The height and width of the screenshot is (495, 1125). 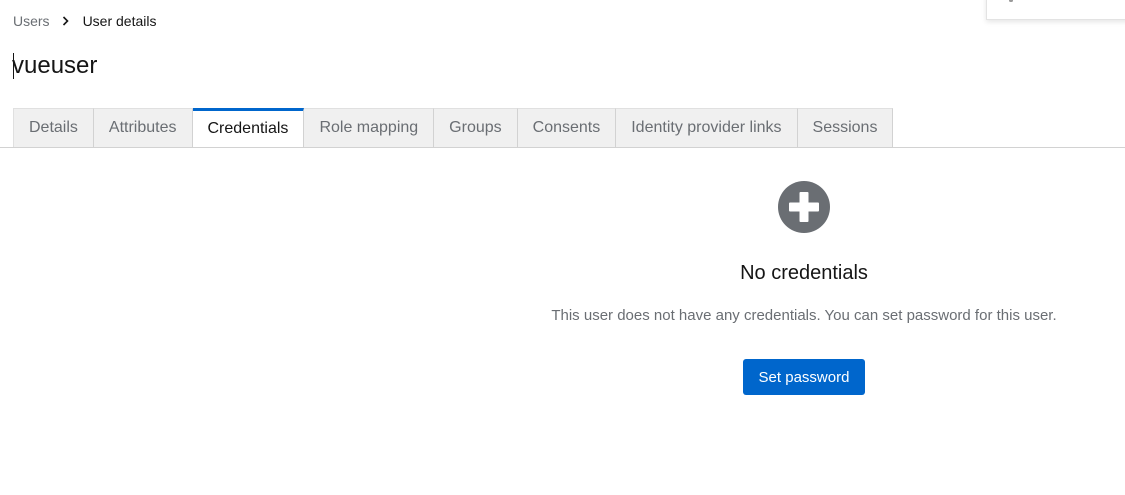 I want to click on page-title: vueuser, so click(x=54, y=66).